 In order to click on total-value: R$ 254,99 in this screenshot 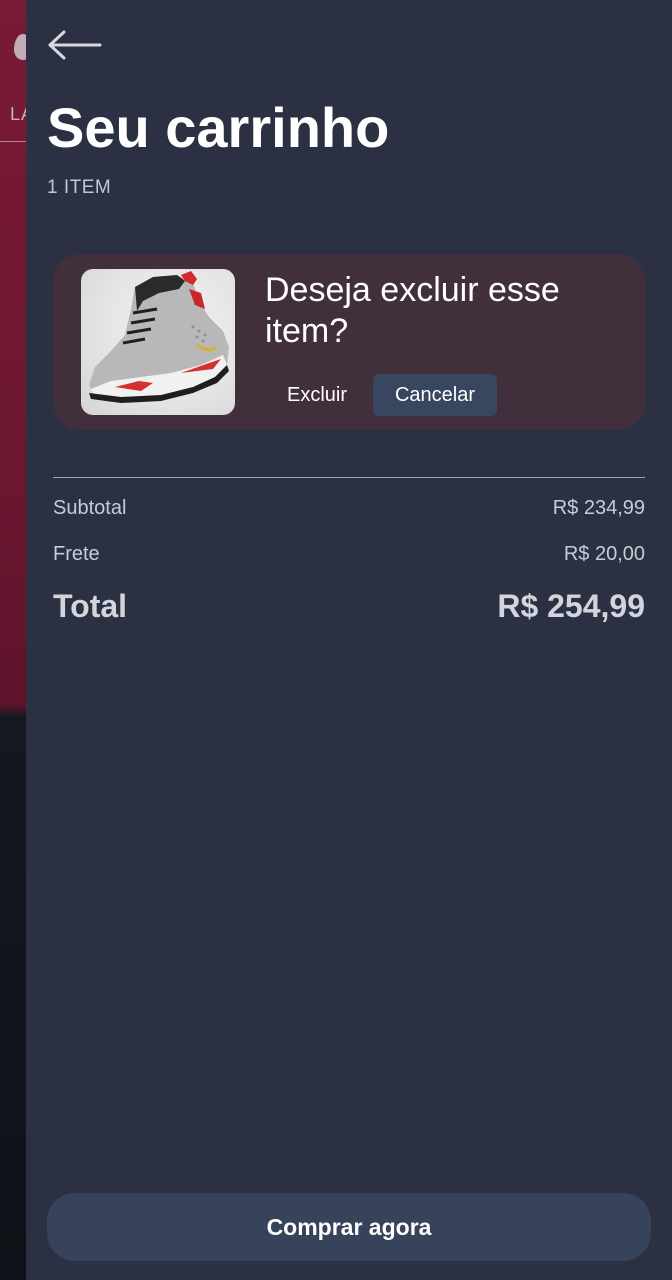, I will do `click(571, 606)`.